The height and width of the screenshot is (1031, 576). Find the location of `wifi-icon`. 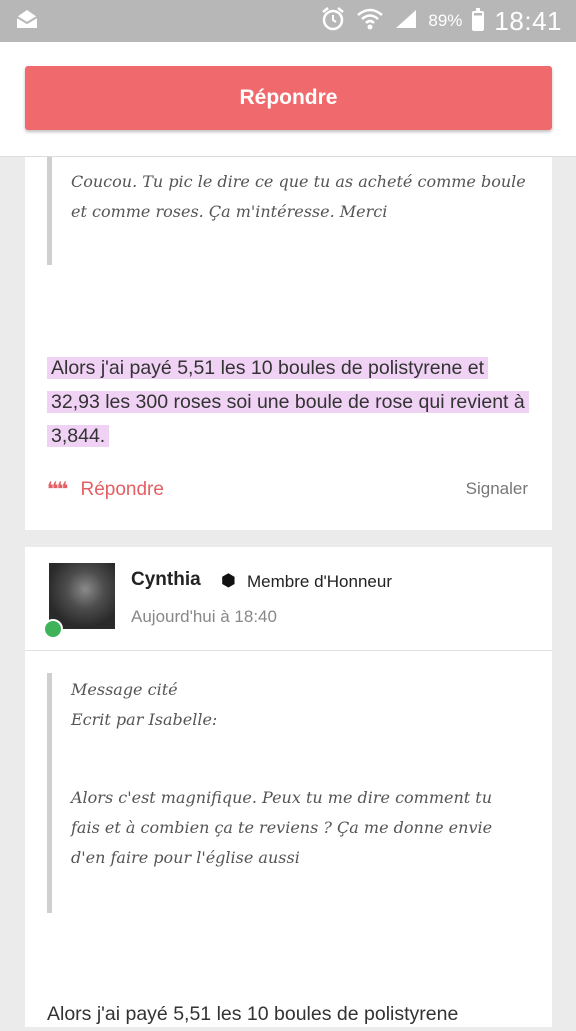

wifi-icon is located at coordinates (370, 21).